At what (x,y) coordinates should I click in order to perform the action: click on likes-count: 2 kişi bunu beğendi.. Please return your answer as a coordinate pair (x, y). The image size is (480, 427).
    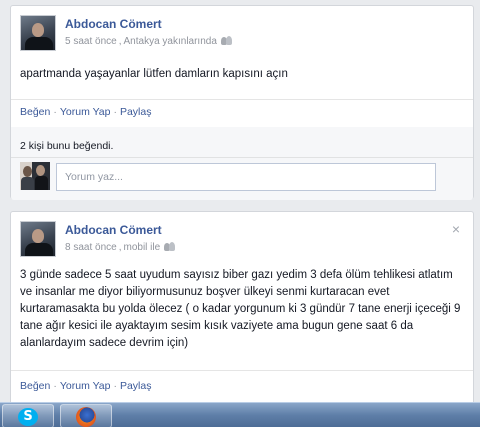
    Looking at the image, I should click on (66, 146).